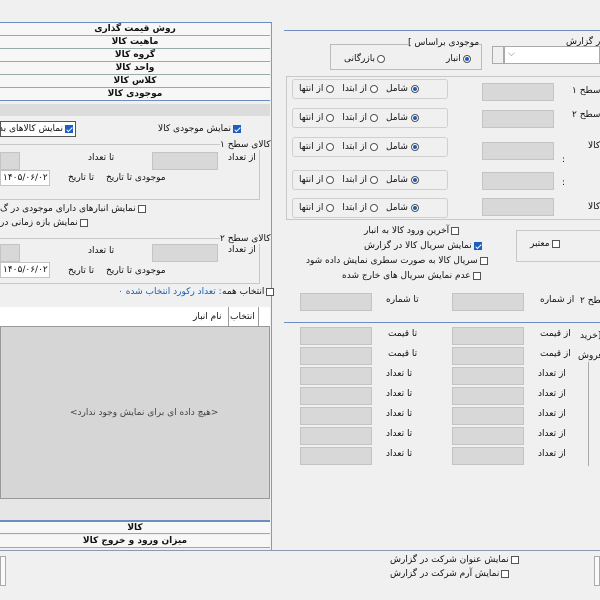 This screenshot has height=600, width=600. I want to click on from-number-field, so click(488, 302).